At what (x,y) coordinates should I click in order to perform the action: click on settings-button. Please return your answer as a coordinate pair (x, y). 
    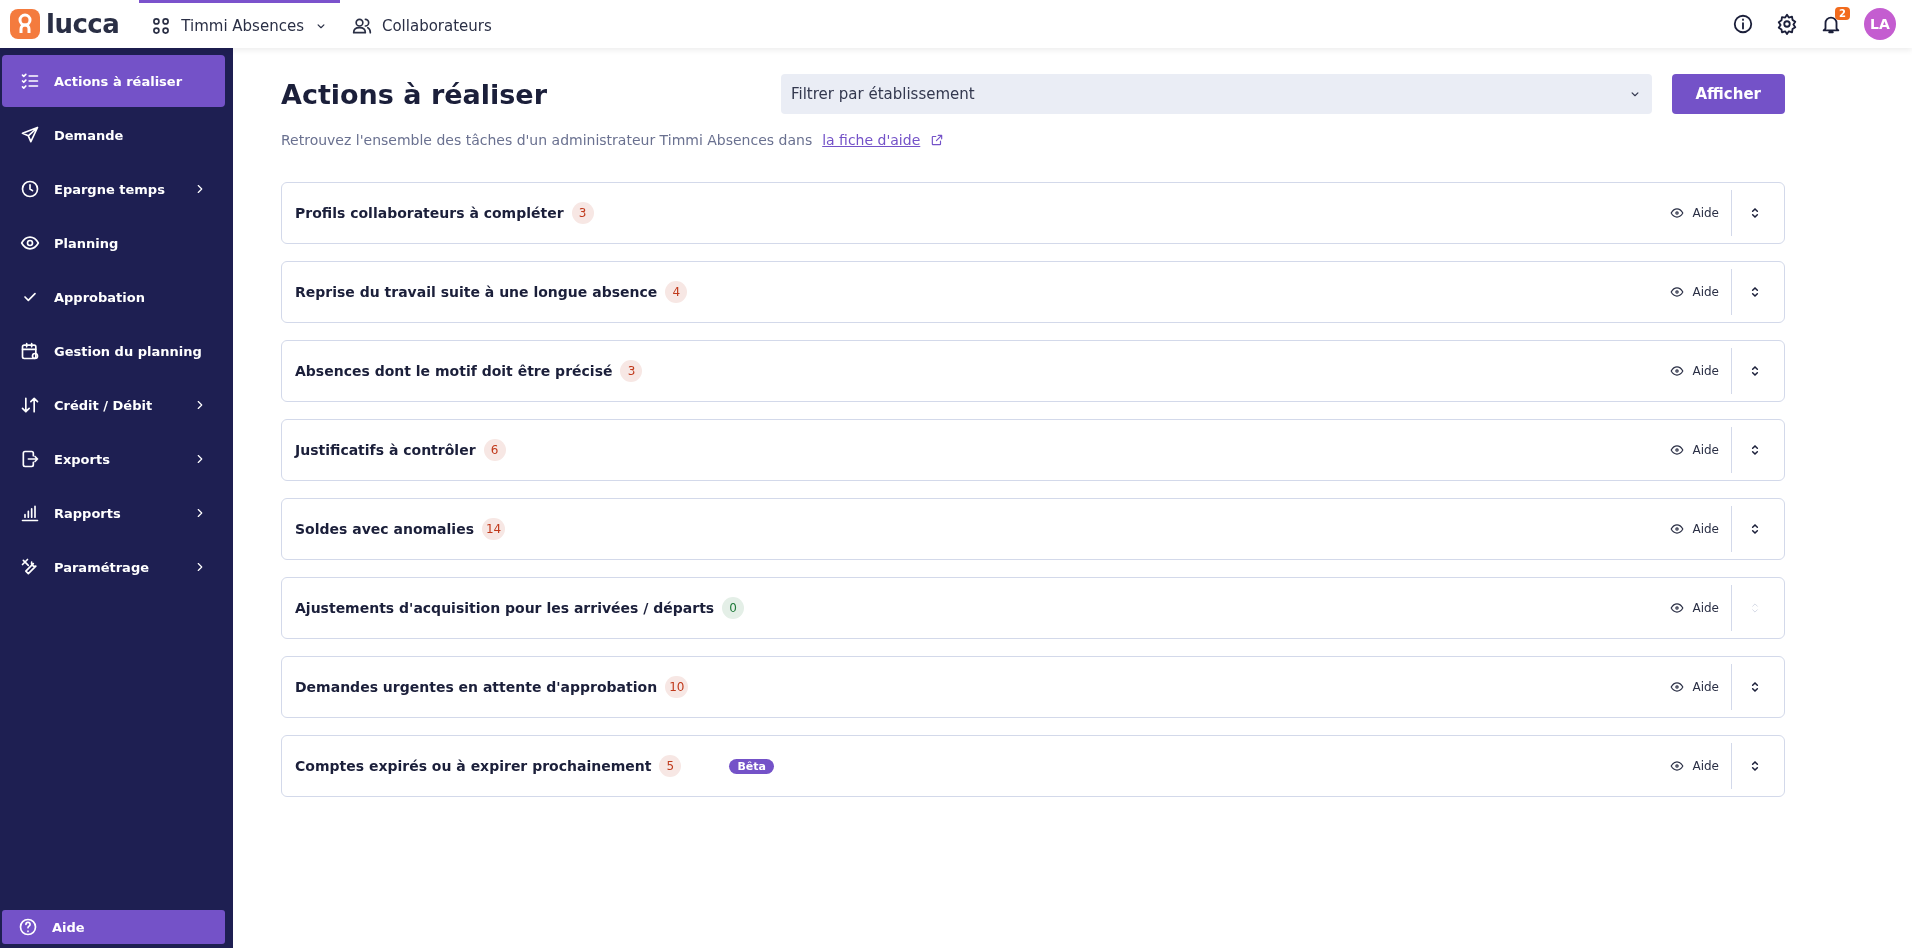
    Looking at the image, I should click on (1787, 24).